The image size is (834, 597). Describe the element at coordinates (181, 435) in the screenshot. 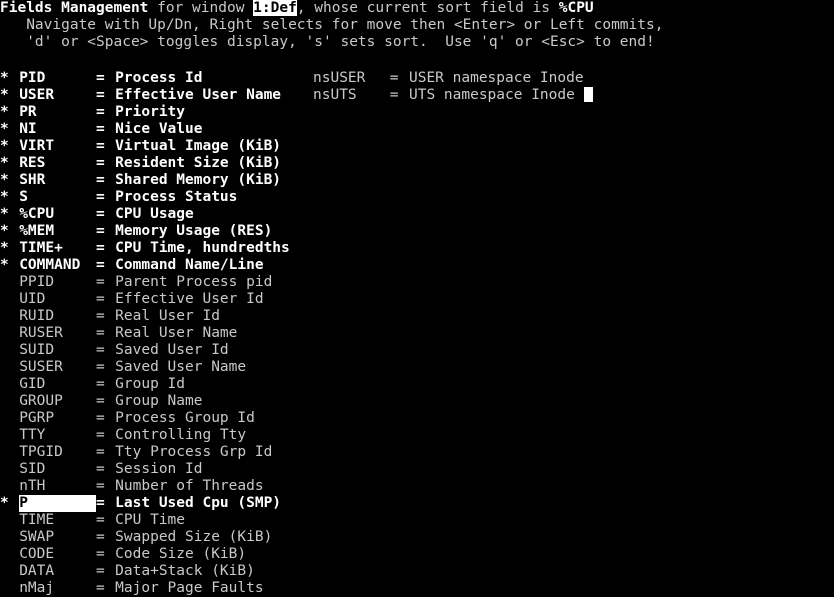

I see `field-description: Controlling Tty` at that location.